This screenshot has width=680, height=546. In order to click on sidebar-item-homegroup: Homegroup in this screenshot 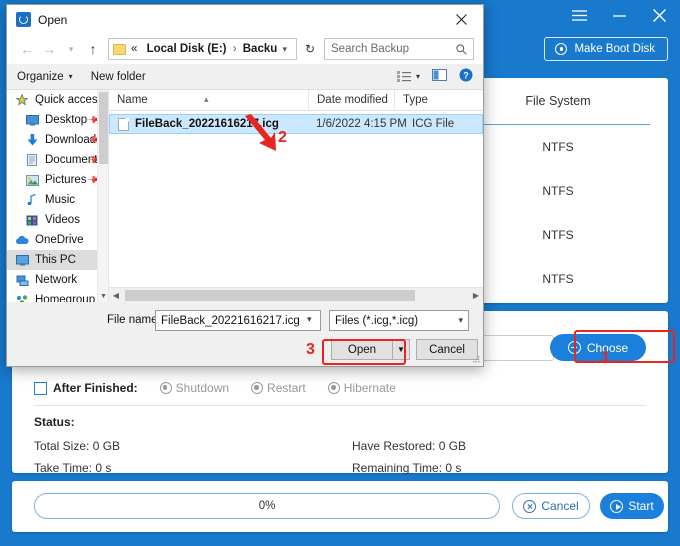, I will do `click(57, 296)`.